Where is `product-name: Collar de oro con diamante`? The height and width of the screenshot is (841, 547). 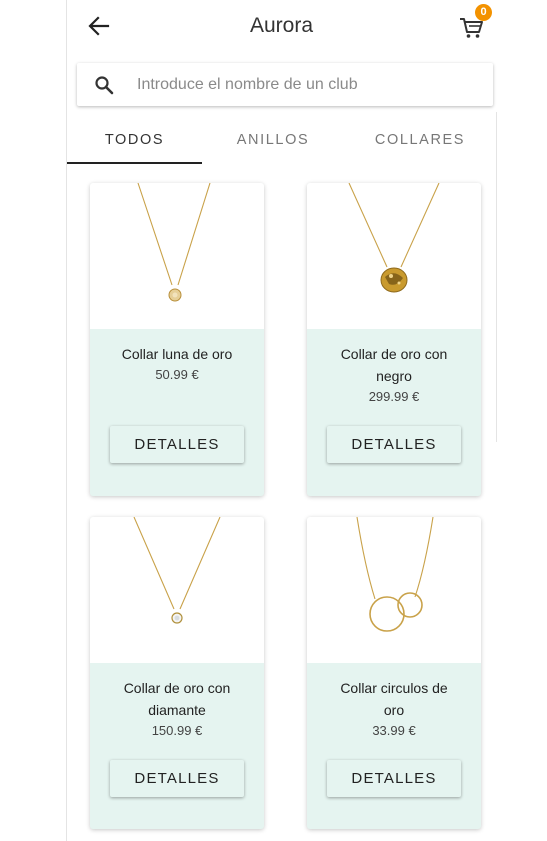
product-name: Collar de oro con diamante is located at coordinates (177, 699).